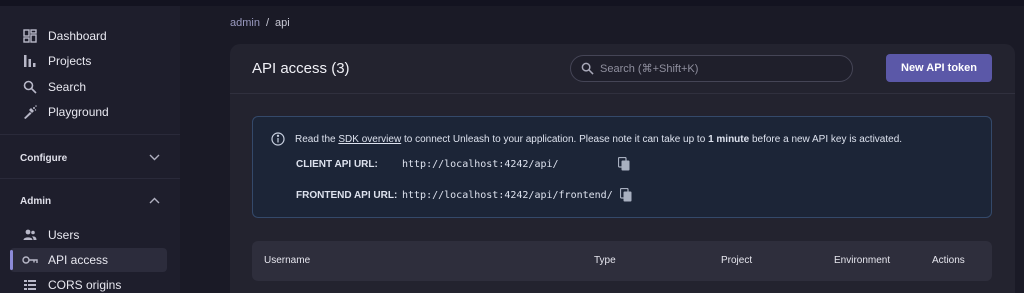  Describe the element at coordinates (64, 235) in the screenshot. I see `sidebar-item-label: Users` at that location.